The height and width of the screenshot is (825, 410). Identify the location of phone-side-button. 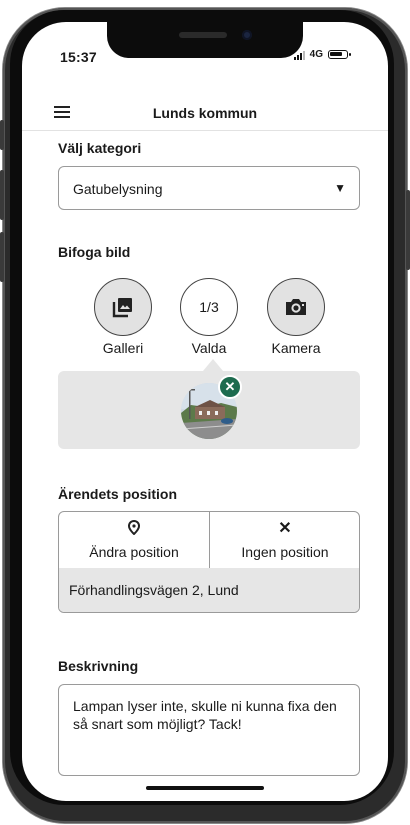
(2, 135).